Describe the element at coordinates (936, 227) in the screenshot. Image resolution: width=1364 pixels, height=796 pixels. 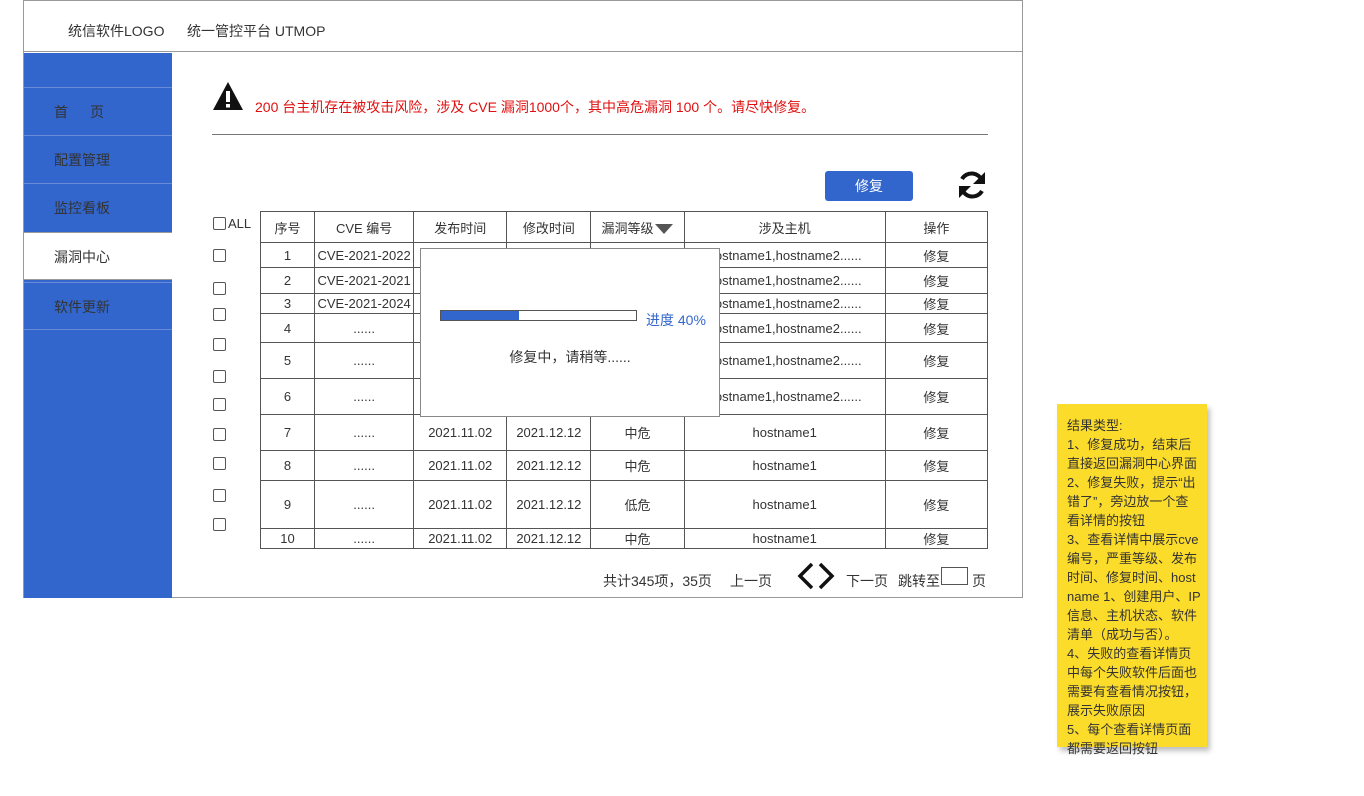
I see `col-header-action: 操作` at that location.